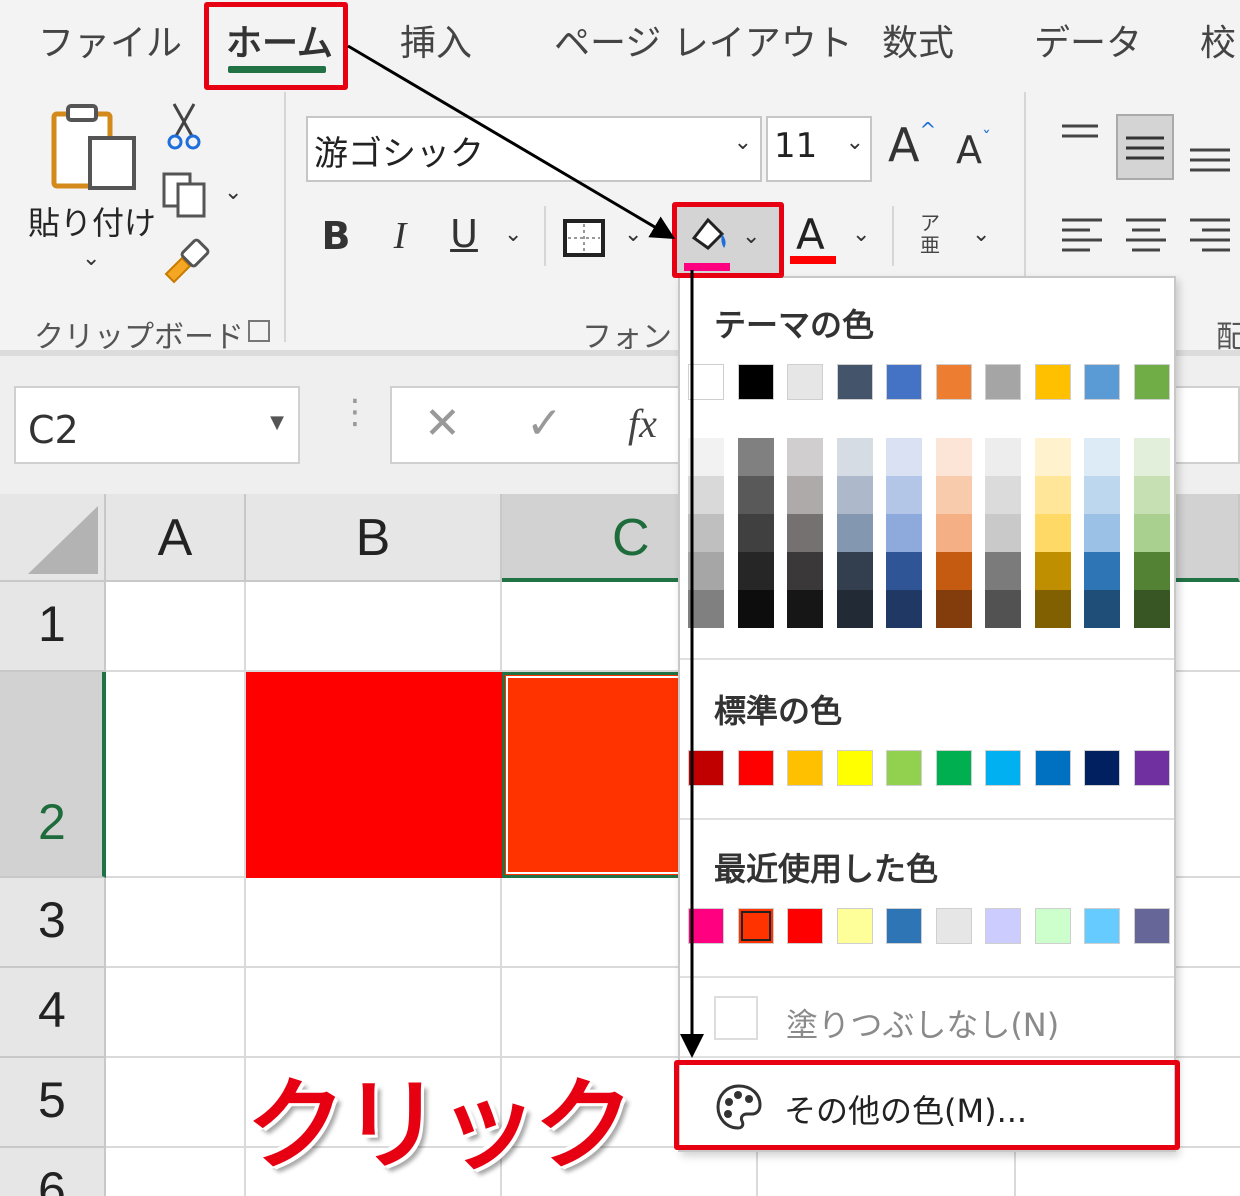 The height and width of the screenshot is (1196, 1240). I want to click on arrow-home-to-fill, so click(511, 142).